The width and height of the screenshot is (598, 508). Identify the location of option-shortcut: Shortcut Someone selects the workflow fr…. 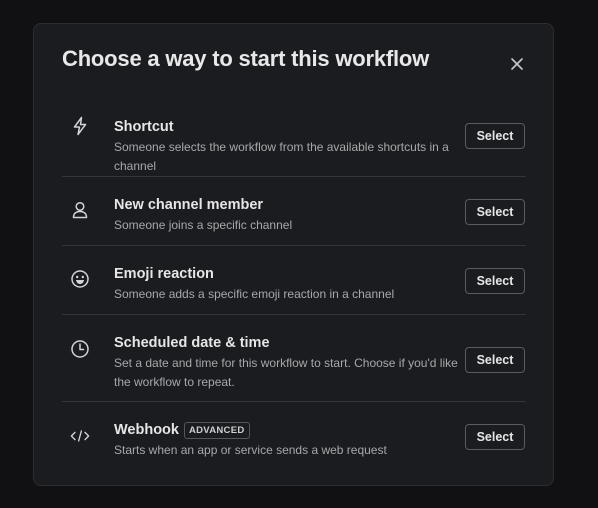
(294, 141).